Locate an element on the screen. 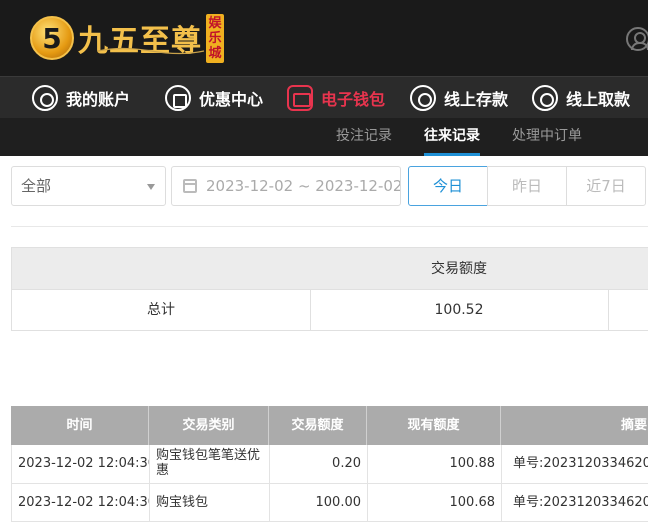 The height and width of the screenshot is (525, 648). cell-divider is located at coordinates (608, 310).